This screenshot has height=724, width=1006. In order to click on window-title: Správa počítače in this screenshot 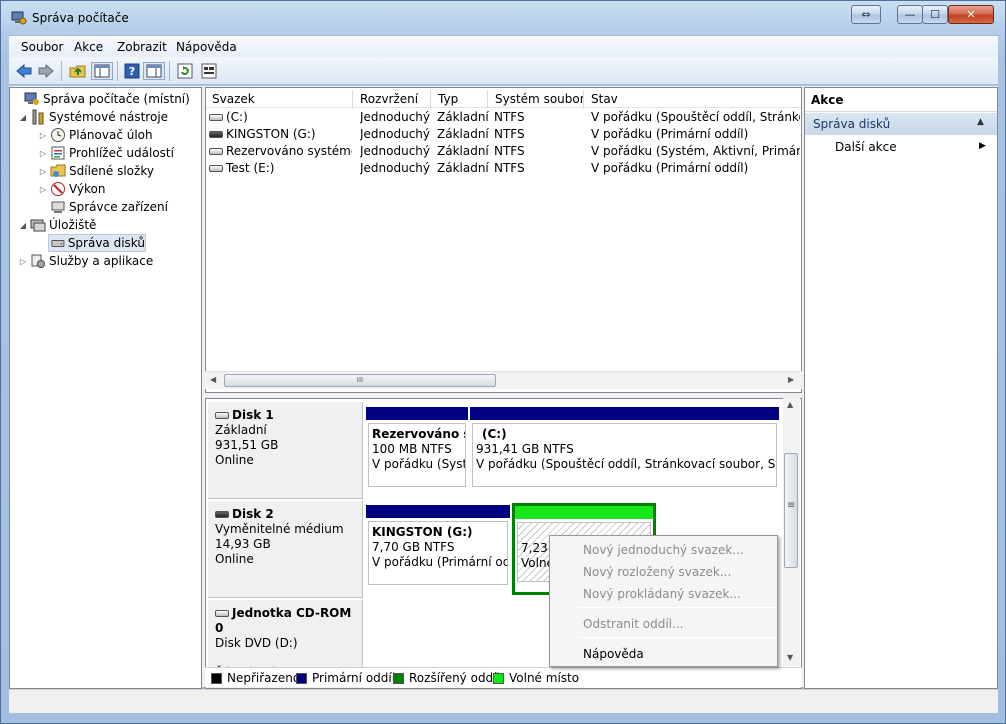, I will do `click(80, 18)`.